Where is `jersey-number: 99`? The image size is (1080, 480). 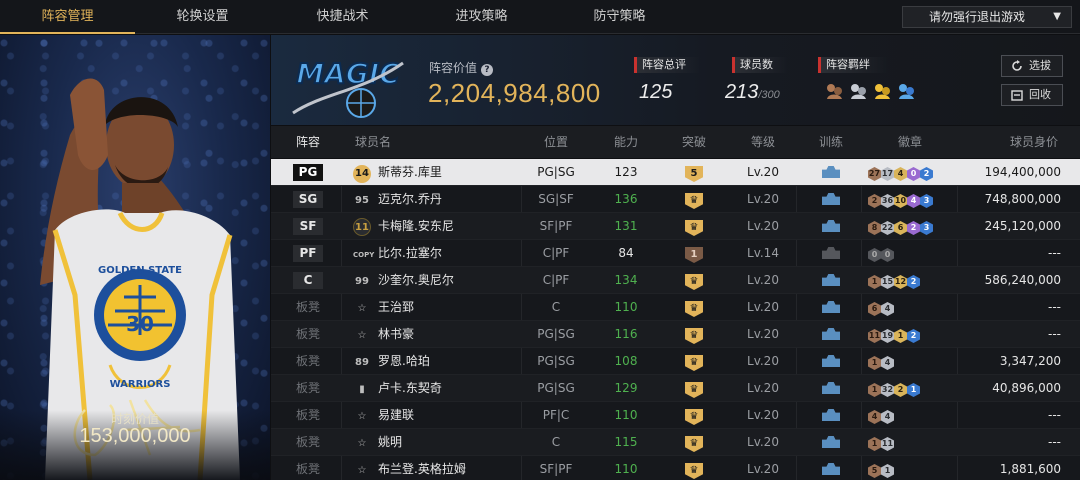 jersey-number: 99 is located at coordinates (362, 281).